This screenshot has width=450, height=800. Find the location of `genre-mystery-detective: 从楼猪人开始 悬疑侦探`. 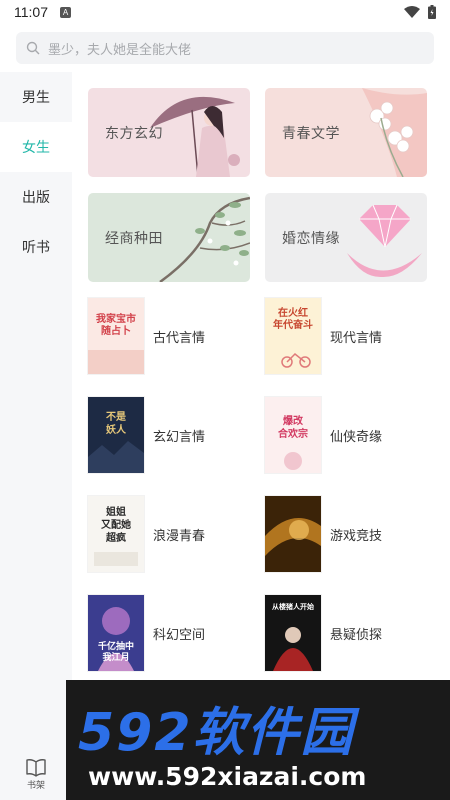

genre-mystery-detective: 从楼猪人开始 悬疑侦探 is located at coordinates (350, 633).